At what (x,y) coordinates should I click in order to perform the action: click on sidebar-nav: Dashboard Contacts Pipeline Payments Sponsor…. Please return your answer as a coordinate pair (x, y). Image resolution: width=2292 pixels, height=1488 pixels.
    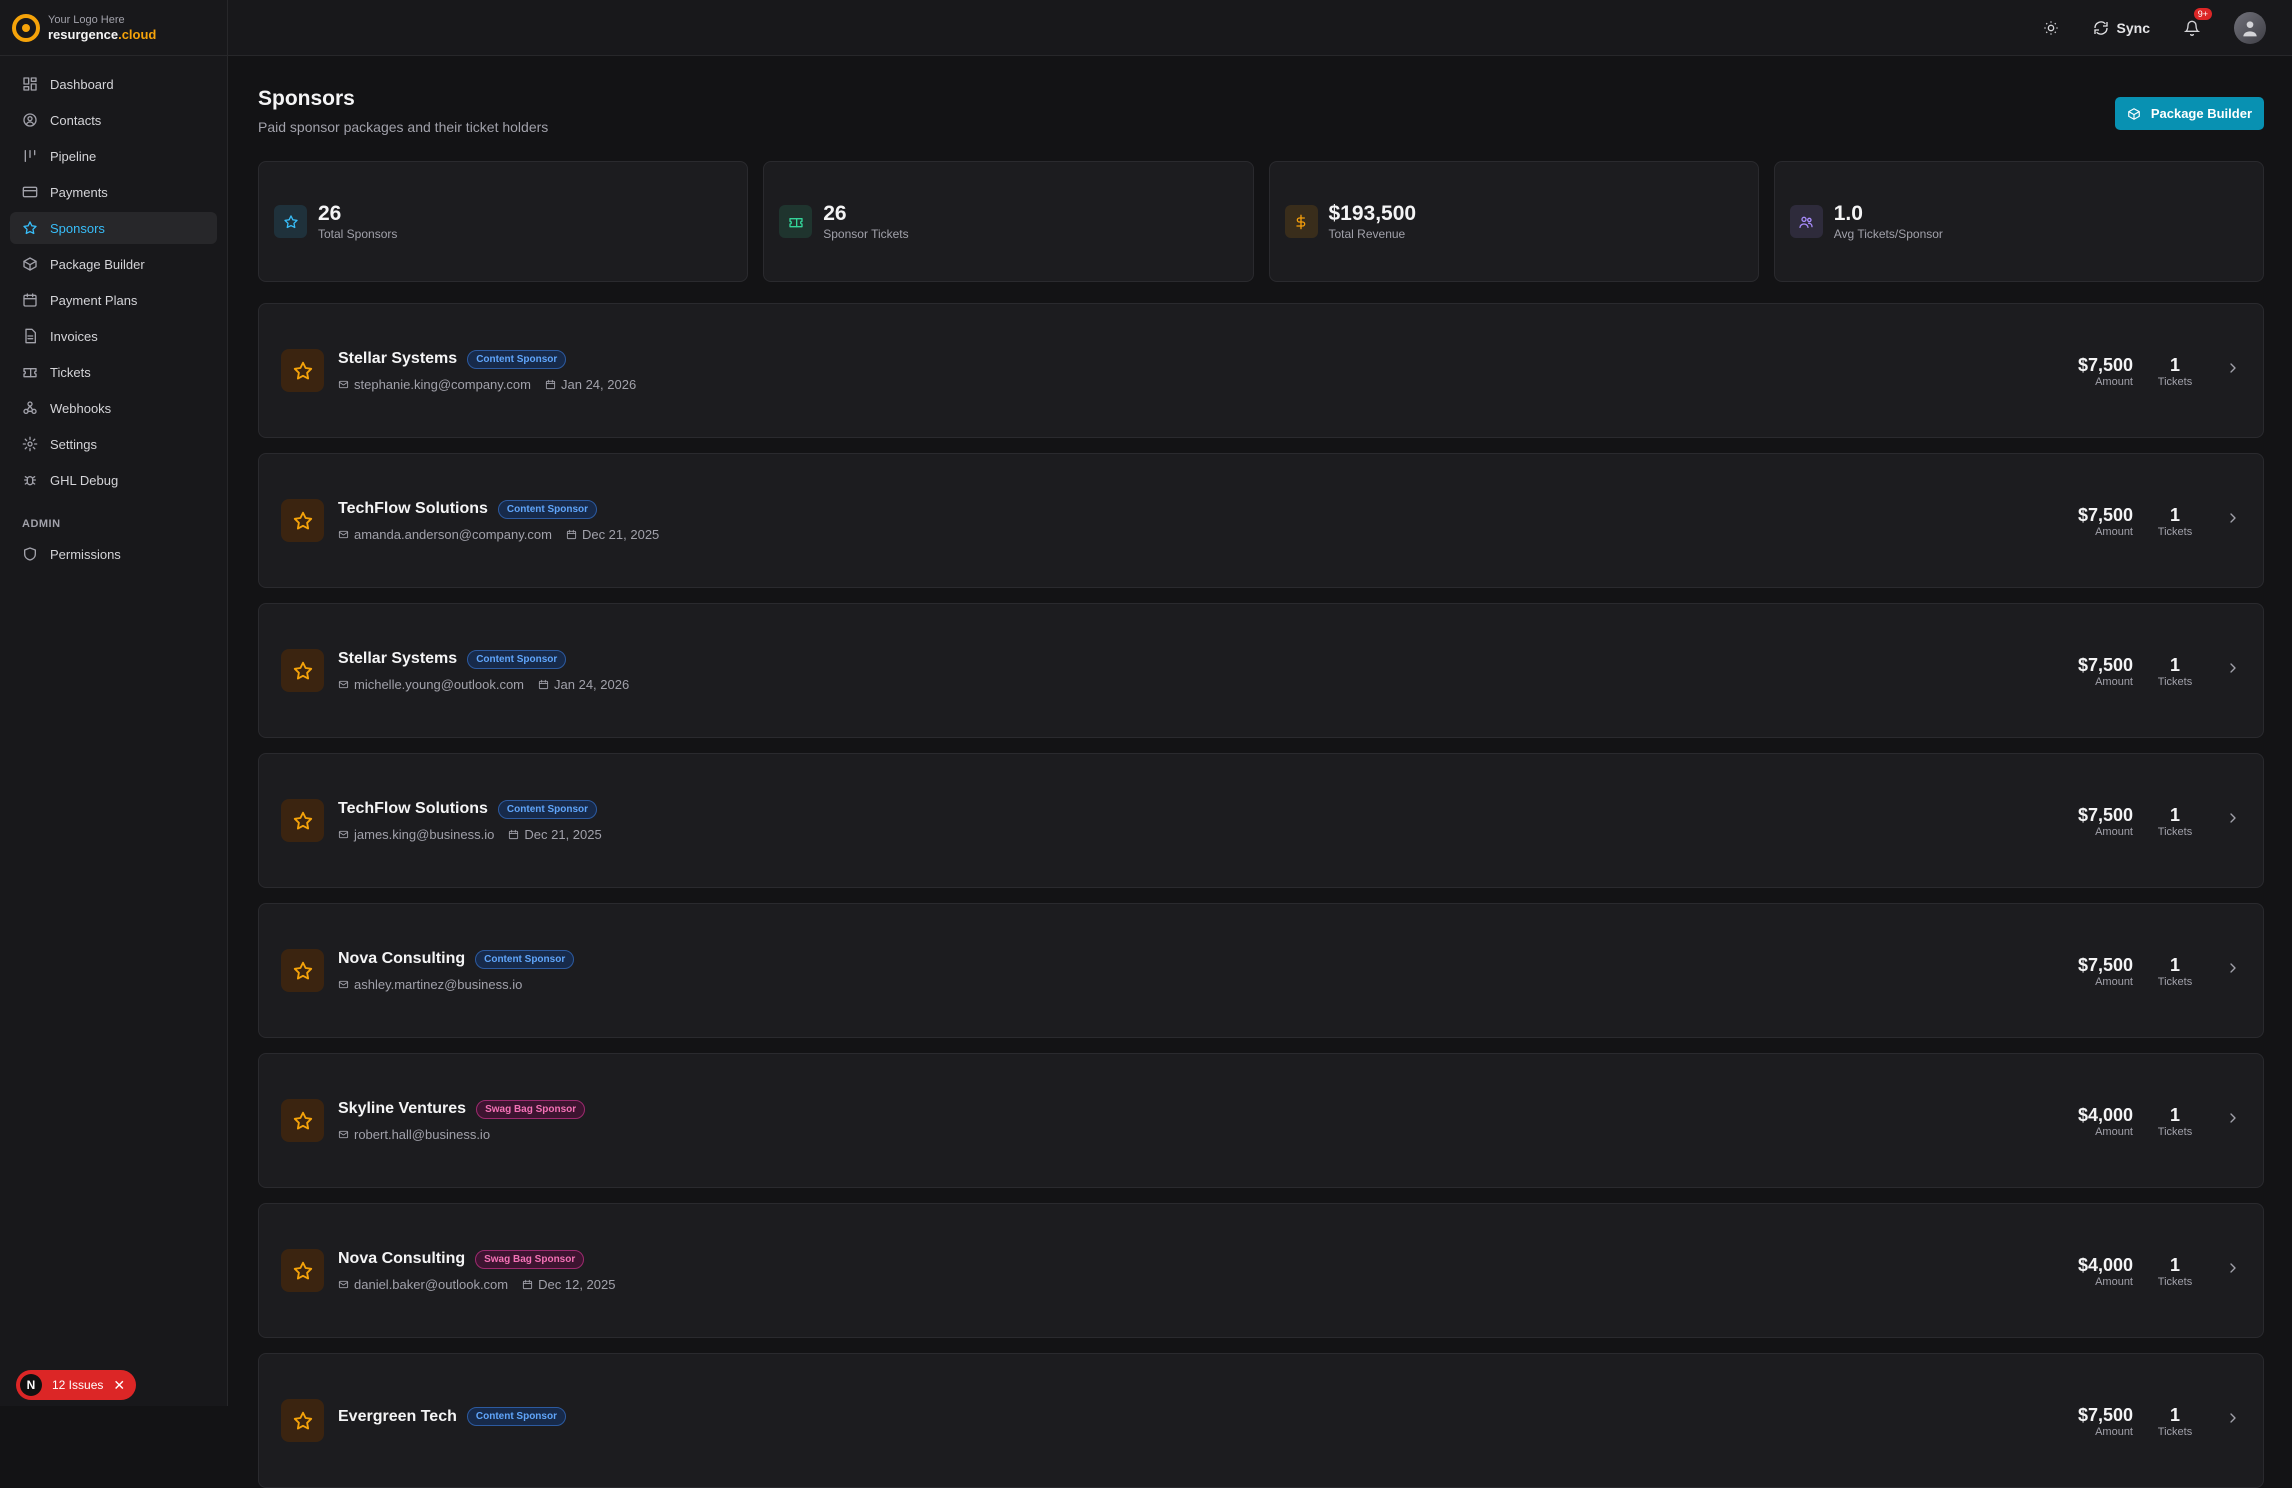
    Looking at the image, I should click on (113, 313).